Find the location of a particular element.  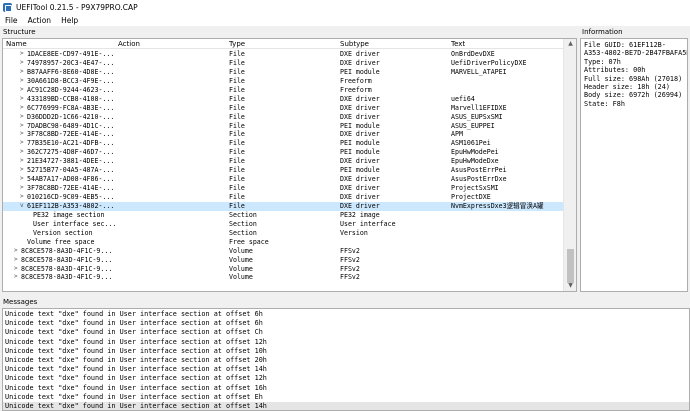

tree-header: Name Action Type Subtype Text is located at coordinates (289, 44).